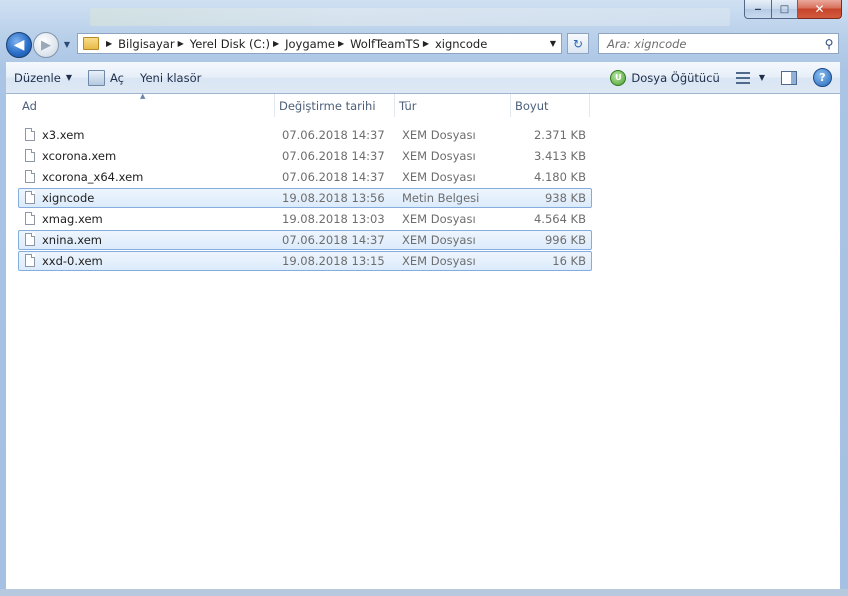 Image resolution: width=848 pixels, height=596 pixels. I want to click on new-folder-button: Yeni klasör, so click(170, 77).